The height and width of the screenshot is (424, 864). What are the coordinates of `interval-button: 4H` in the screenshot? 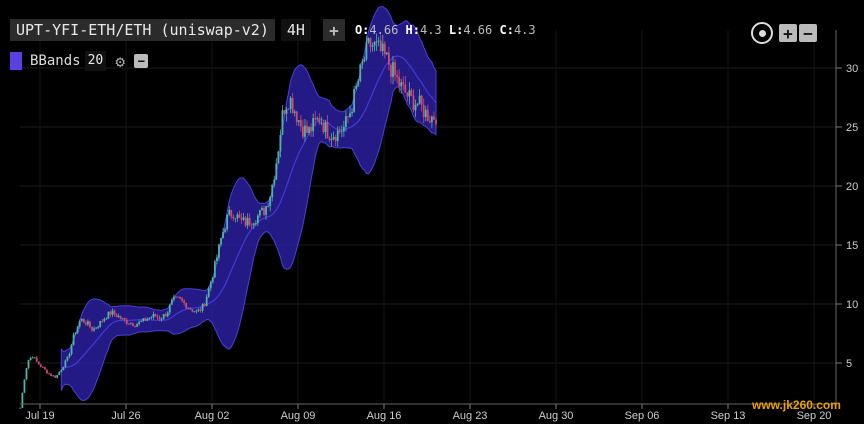 It's located at (295, 30).